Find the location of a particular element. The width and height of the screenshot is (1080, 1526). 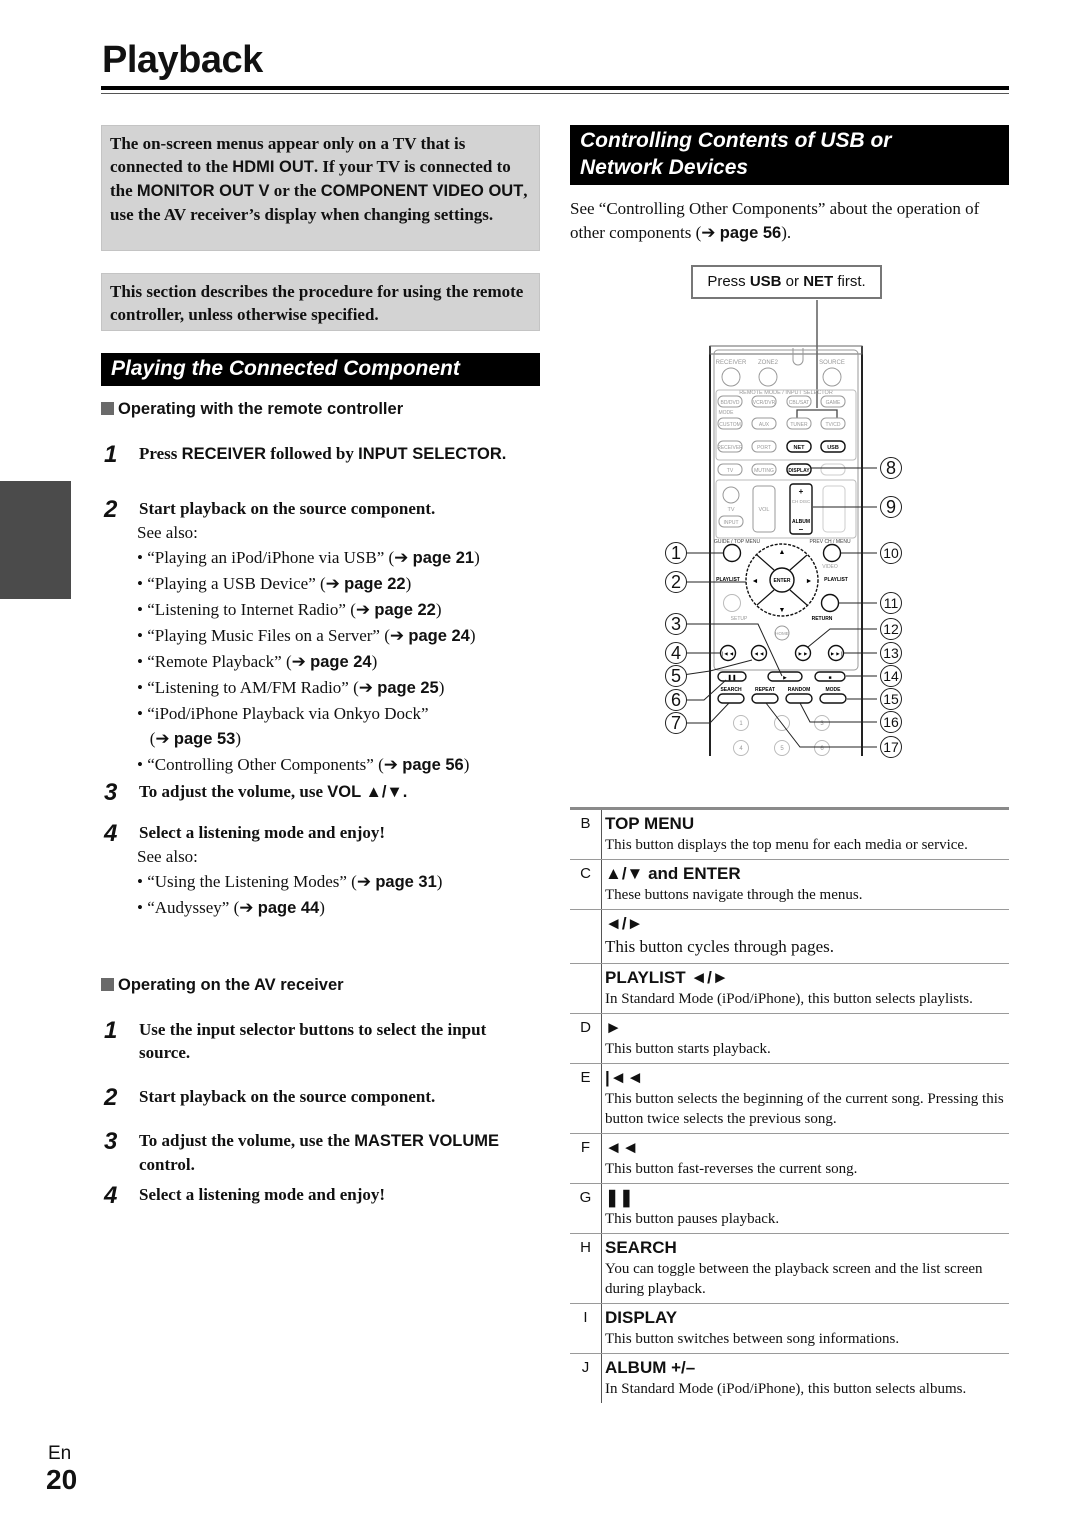

see-also-text: • “Listening to Internet Radio” (➔ is located at coordinates (256, 609).